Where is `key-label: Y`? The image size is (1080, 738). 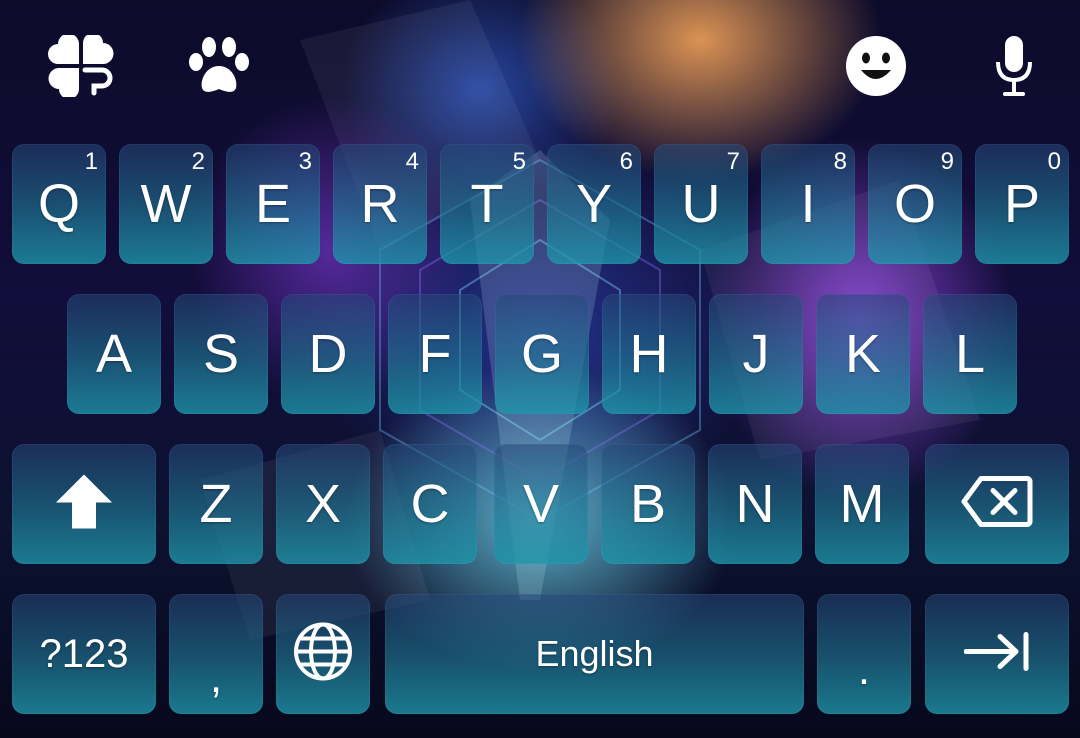
key-label: Y is located at coordinates (594, 204).